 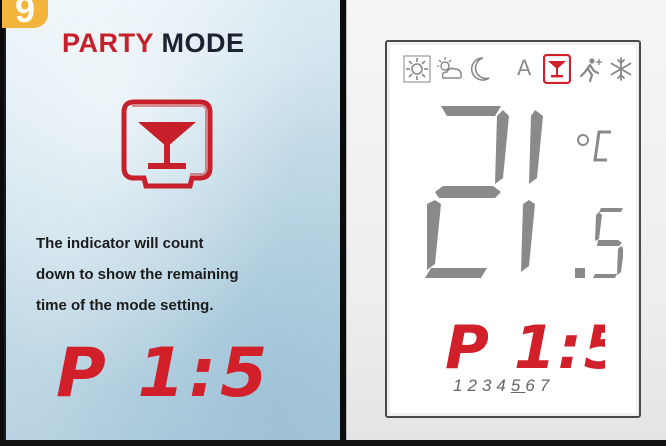 I want to click on title-word-mode: MODE, so click(x=203, y=43).